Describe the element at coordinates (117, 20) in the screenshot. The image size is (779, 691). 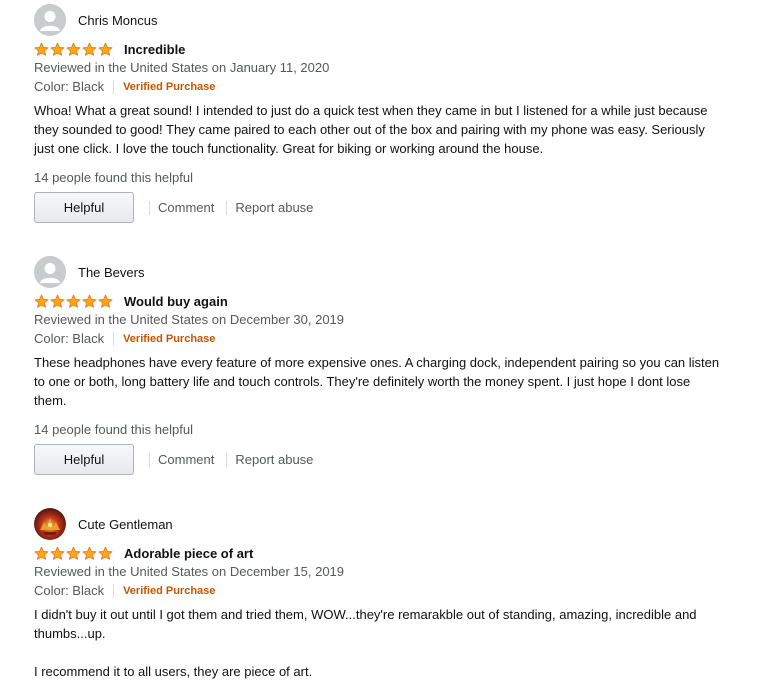
I see `reviewer-name: Chris Moncus` at that location.